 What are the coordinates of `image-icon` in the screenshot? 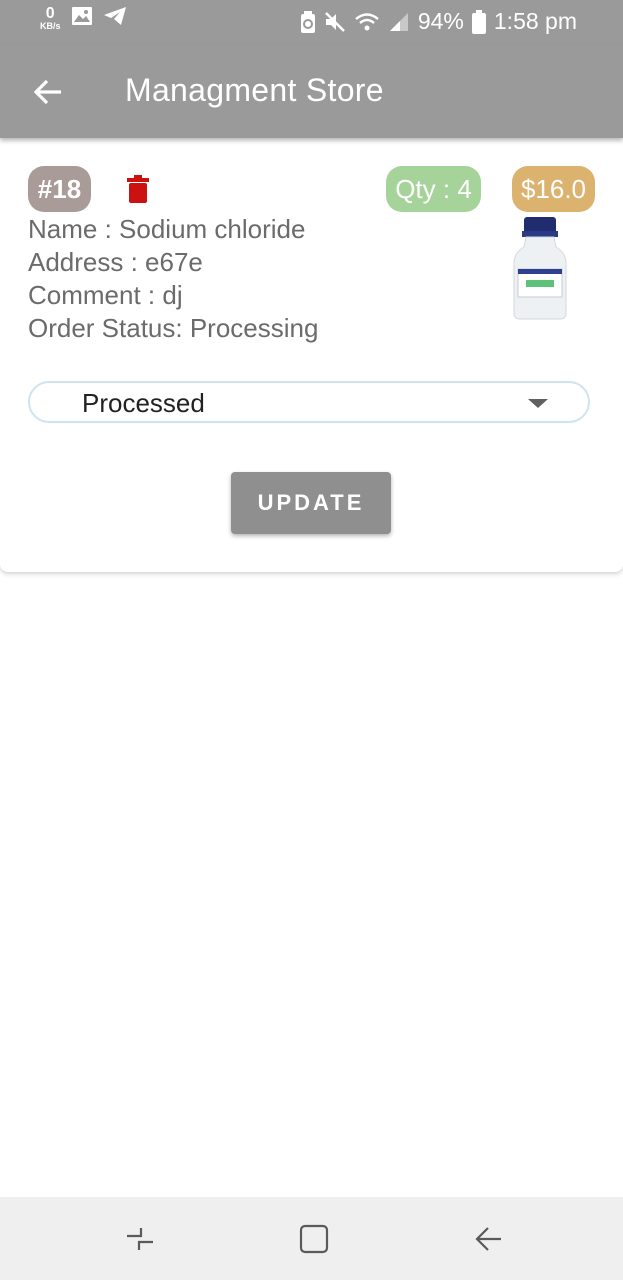 It's located at (82, 18).